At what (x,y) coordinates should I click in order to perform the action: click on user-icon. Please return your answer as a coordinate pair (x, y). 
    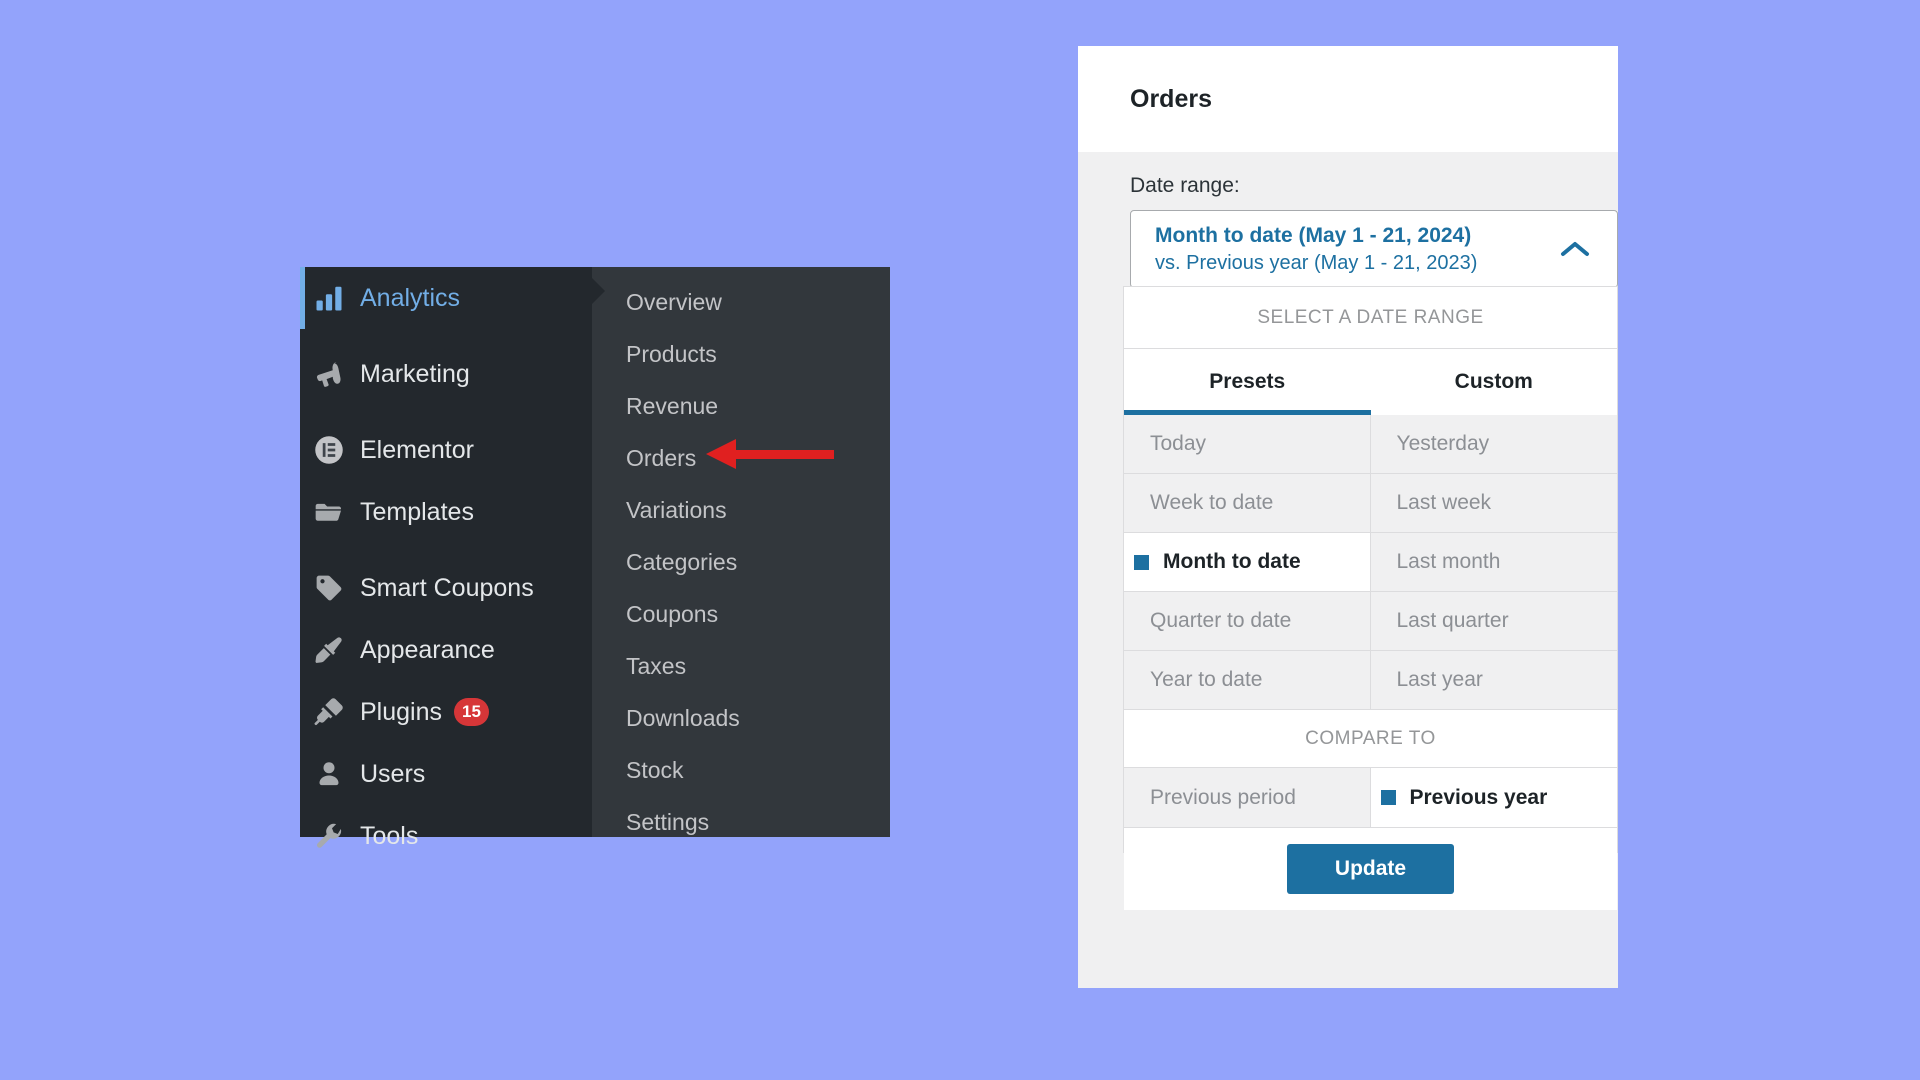
    Looking at the image, I should click on (329, 774).